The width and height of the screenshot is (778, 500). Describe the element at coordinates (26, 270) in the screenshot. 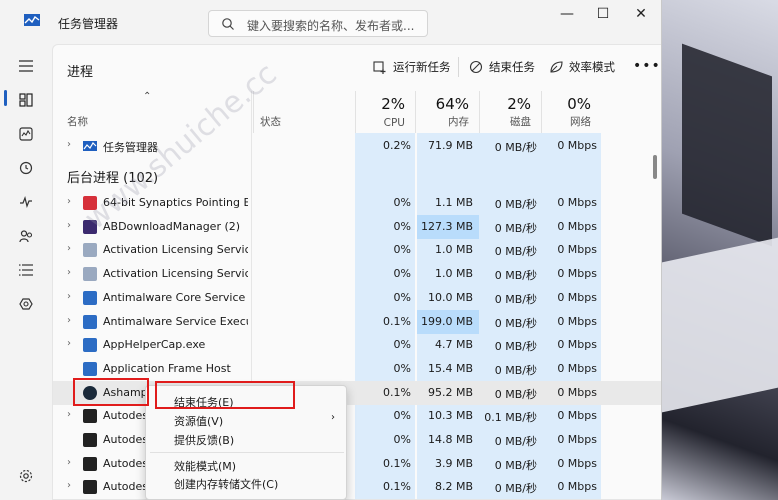

I see `details-icon` at that location.